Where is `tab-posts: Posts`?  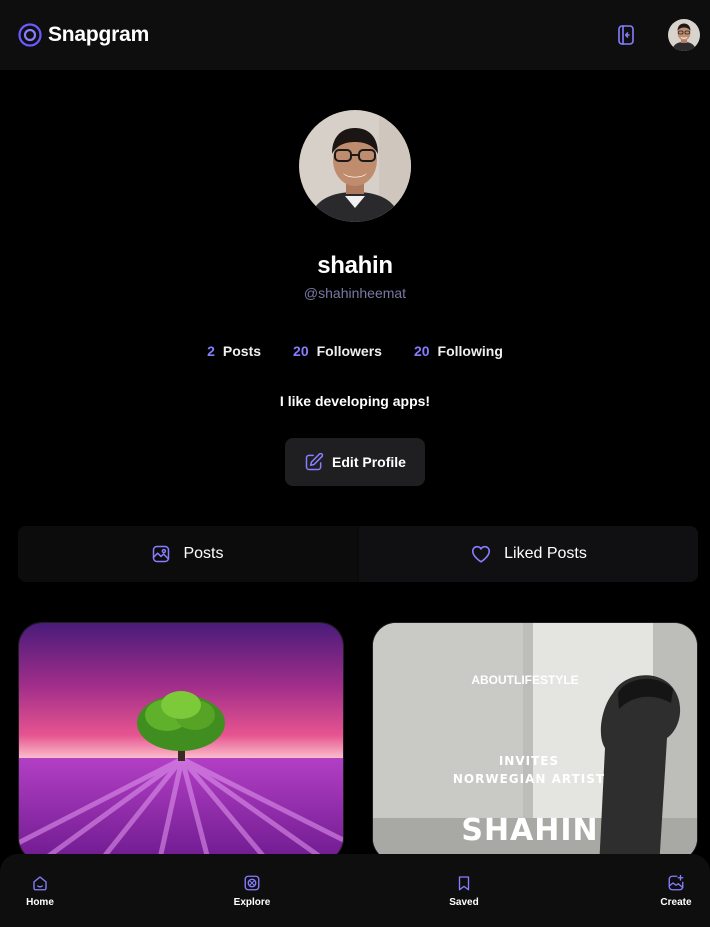
tab-posts: Posts is located at coordinates (187, 554).